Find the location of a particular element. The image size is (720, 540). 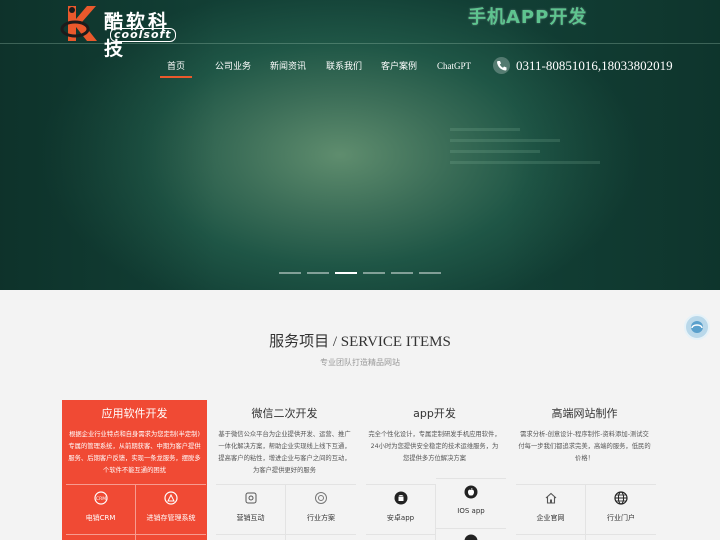

card-title: 微信二次开发 is located at coordinates (284, 413).